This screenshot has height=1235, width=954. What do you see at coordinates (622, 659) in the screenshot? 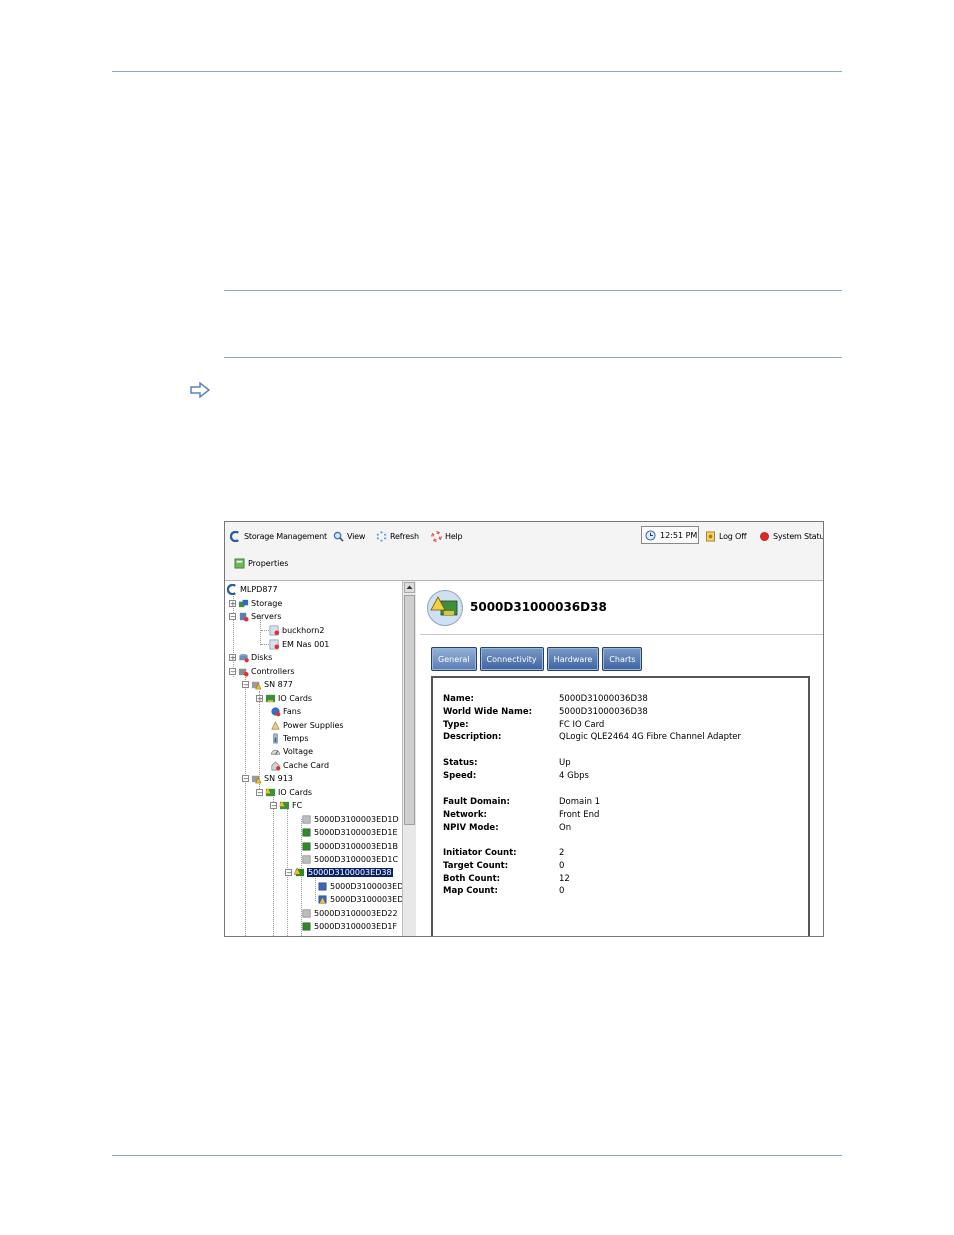
I see `tab-charts: Charts` at bounding box center [622, 659].